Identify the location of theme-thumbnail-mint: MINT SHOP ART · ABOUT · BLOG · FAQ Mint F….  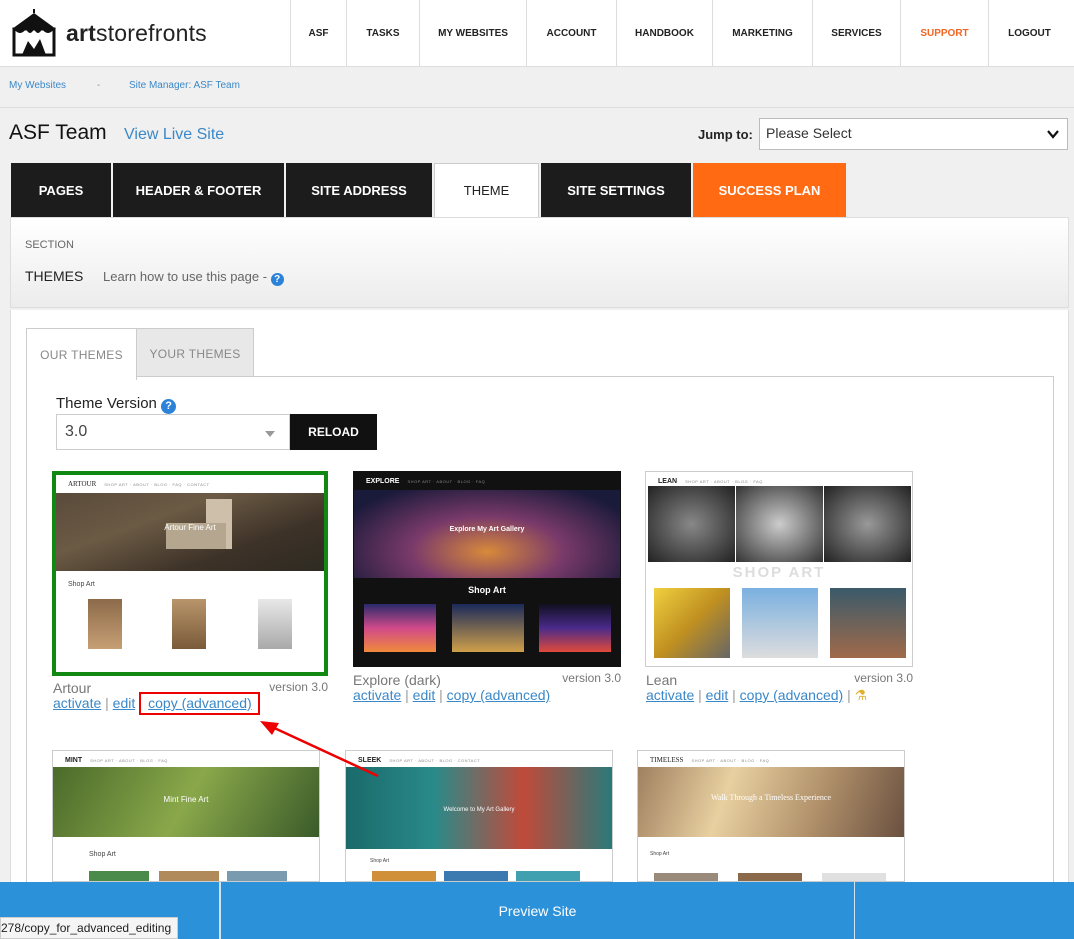
(186, 816).